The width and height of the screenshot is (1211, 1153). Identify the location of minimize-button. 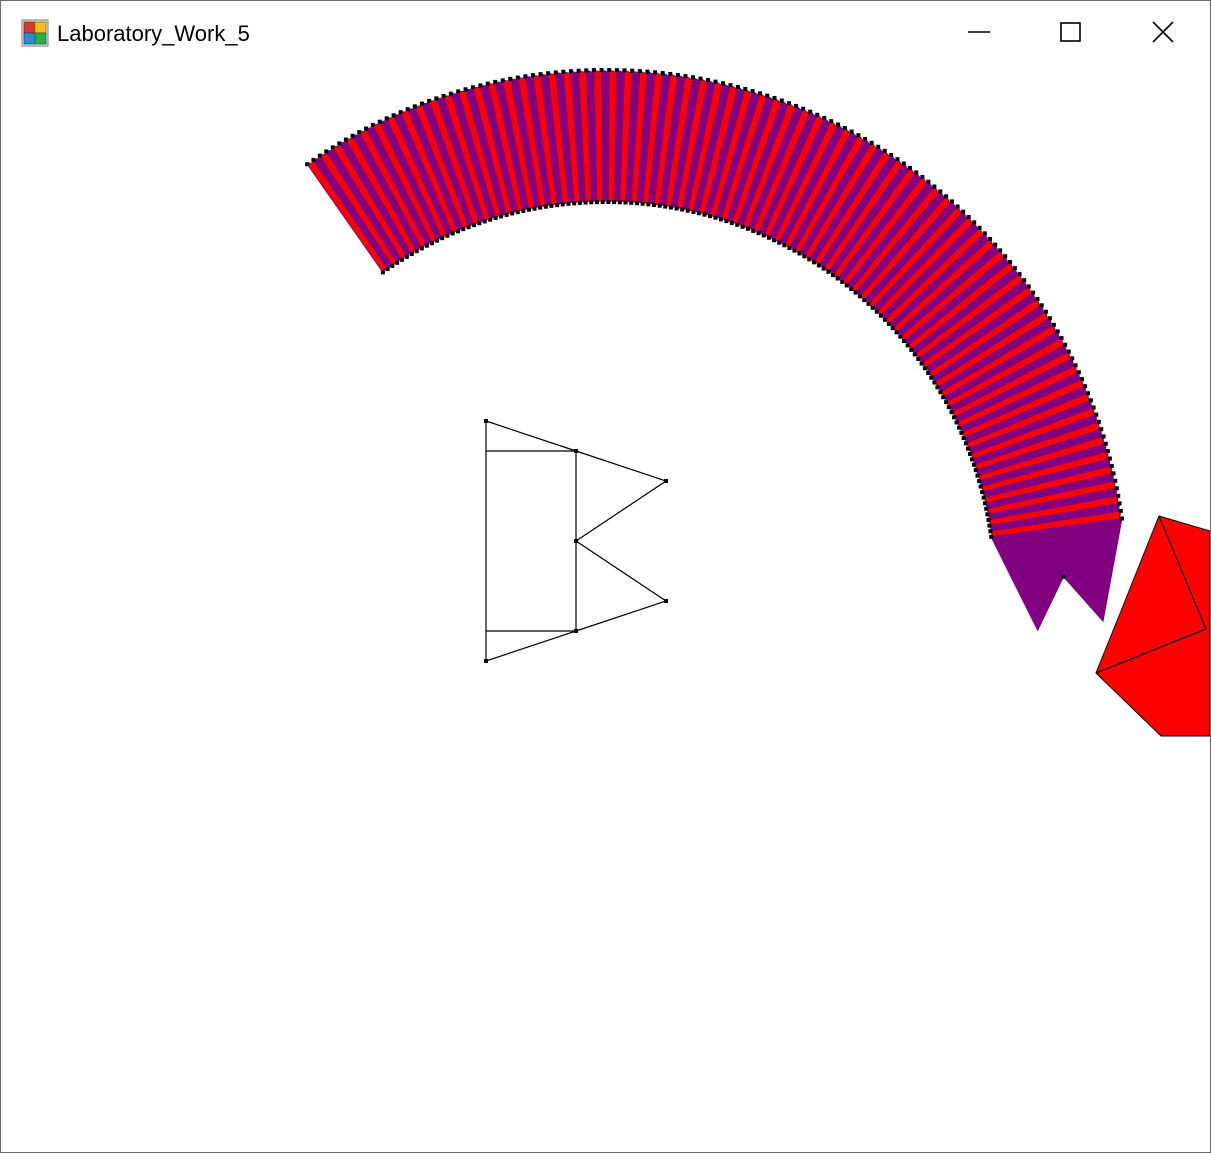
(979, 32).